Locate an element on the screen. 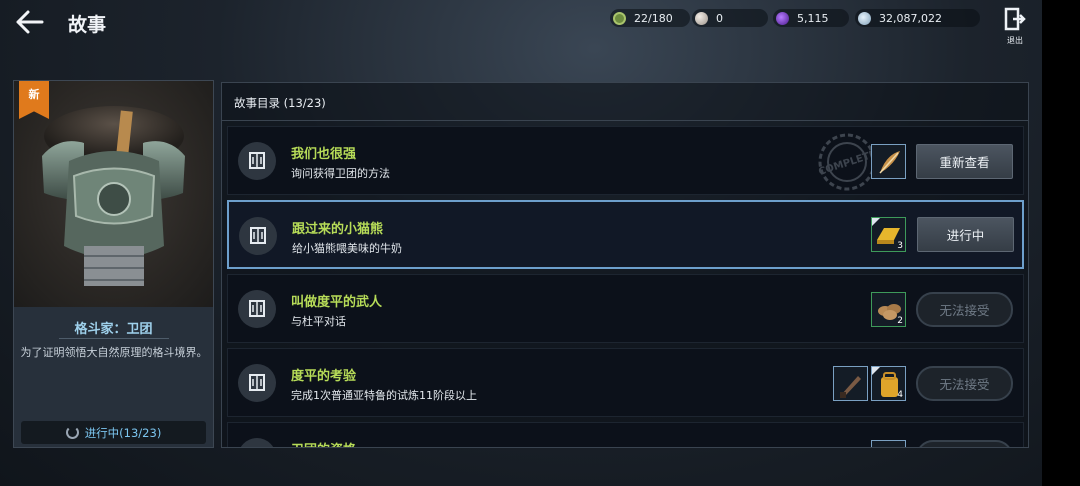  story-title: 我们也很强 is located at coordinates (324, 154).